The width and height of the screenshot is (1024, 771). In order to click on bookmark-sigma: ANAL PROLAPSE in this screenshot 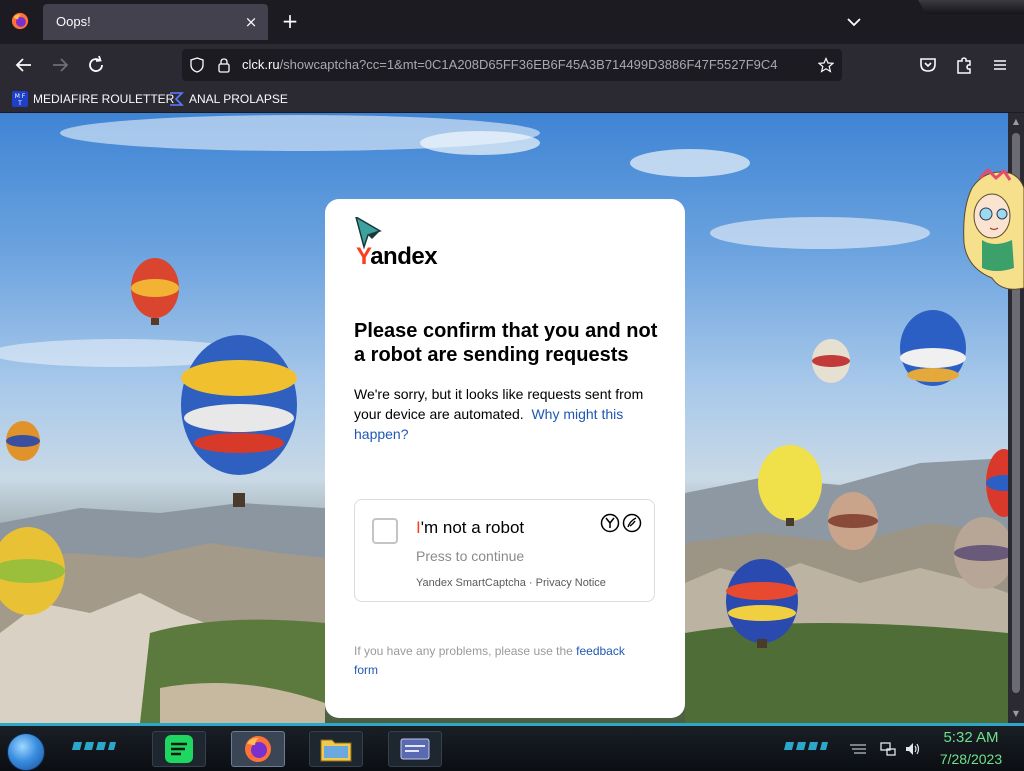, I will do `click(228, 99)`.